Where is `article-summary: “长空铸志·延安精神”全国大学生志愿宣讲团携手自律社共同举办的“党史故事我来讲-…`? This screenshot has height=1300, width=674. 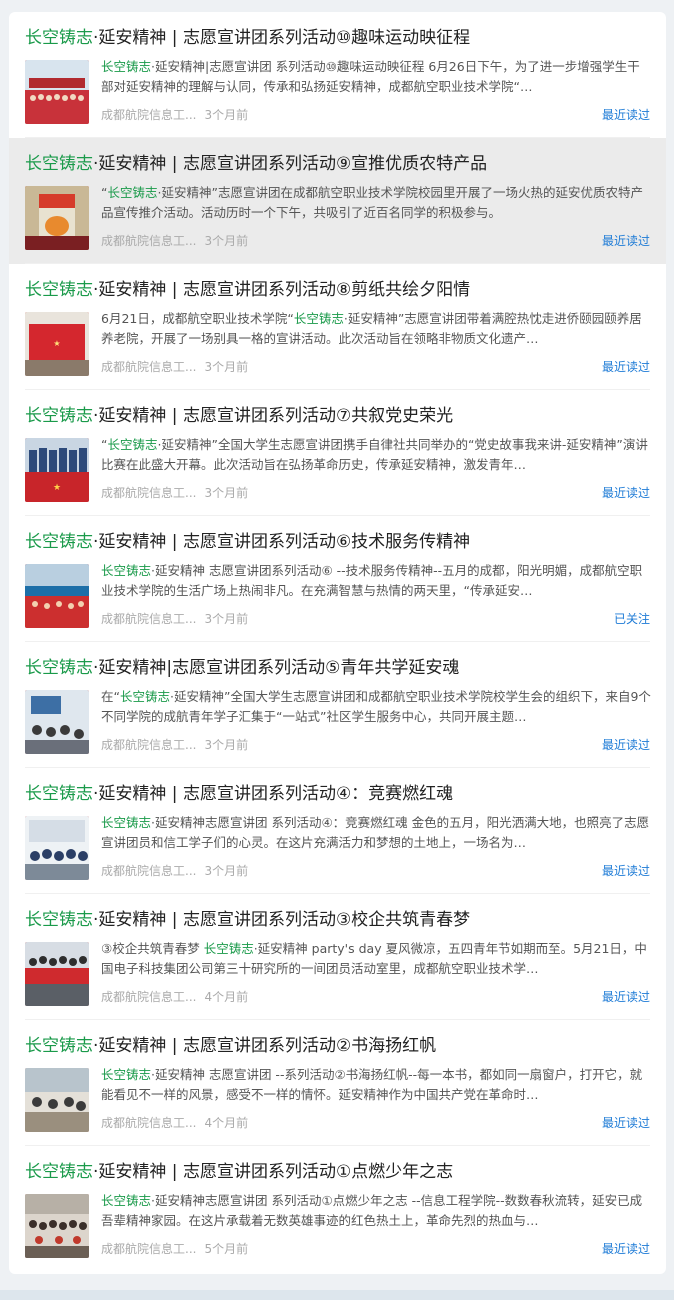
article-summary: “长空铸志·延安精神”全国大学生志愿宣讲团携手自律社共同举办的“党史故事我来讲-… is located at coordinates (376, 455).